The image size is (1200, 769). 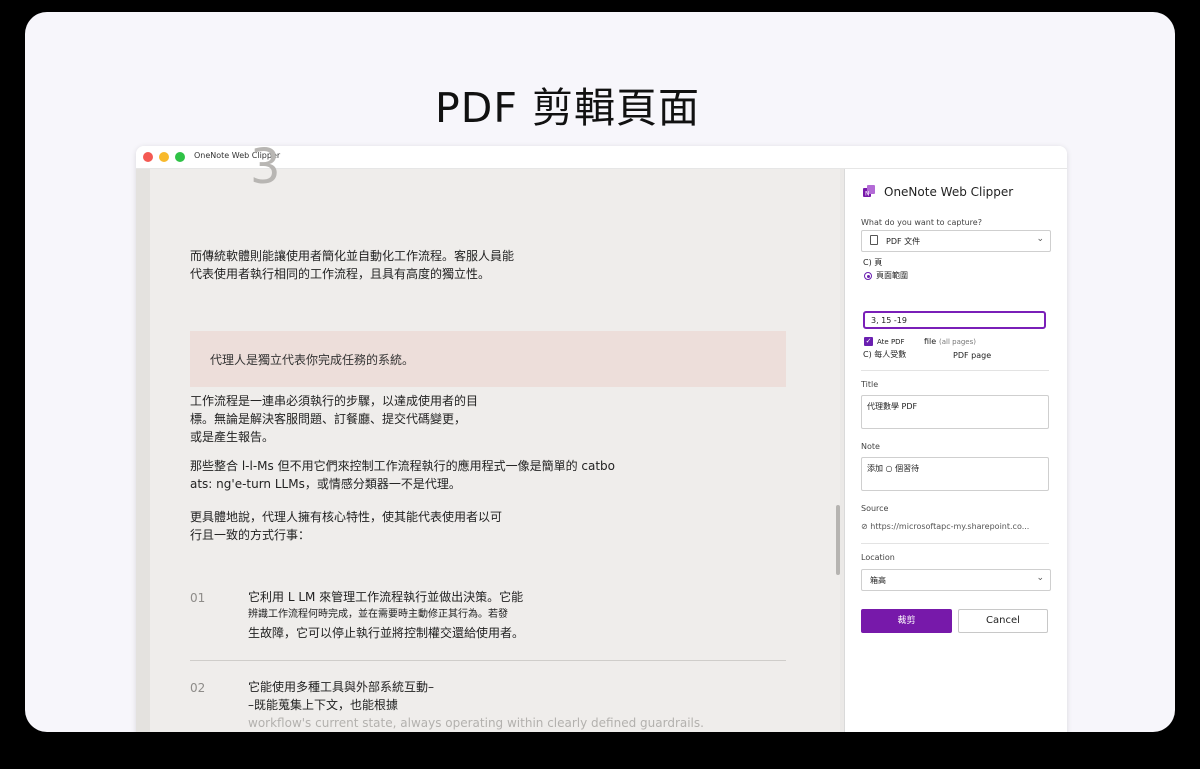 What do you see at coordinates (180, 157) in the screenshot?
I see `maximize-window-button` at bounding box center [180, 157].